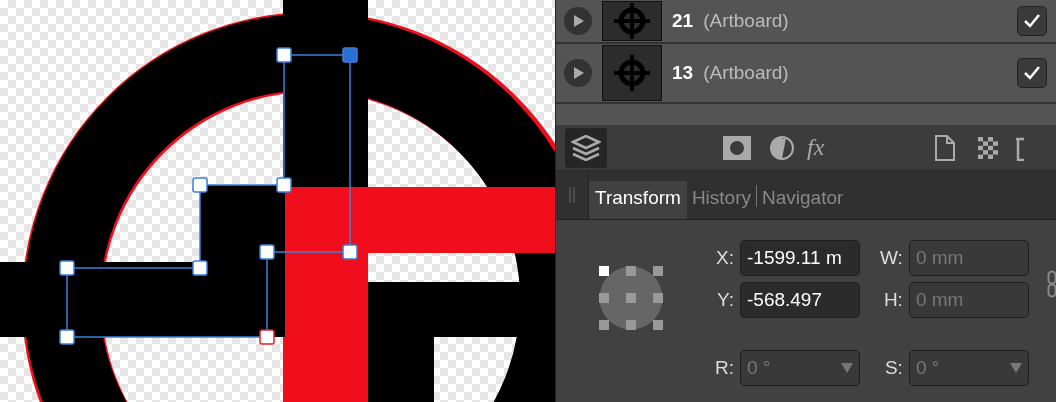  What do you see at coordinates (724, 368) in the screenshot?
I see `field-label: R:` at bounding box center [724, 368].